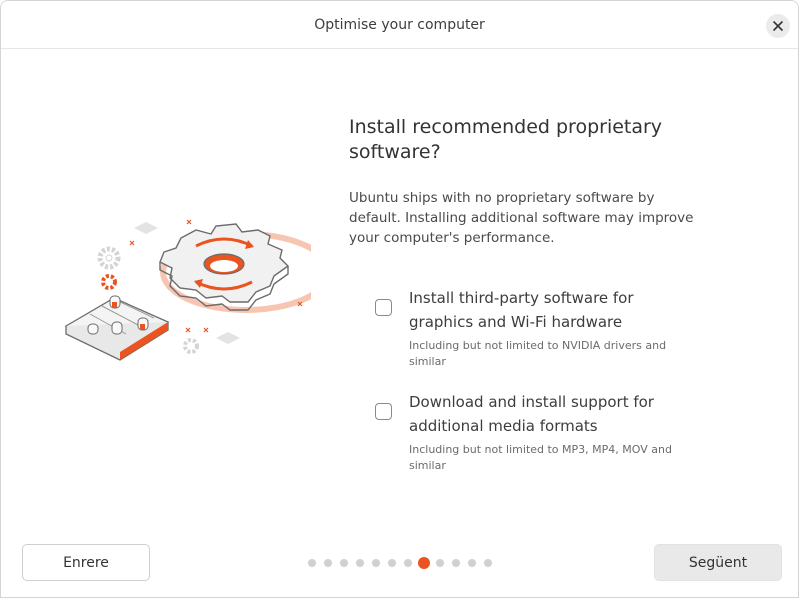  Describe the element at coordinates (86, 562) in the screenshot. I see `back-button: Enrere` at that location.